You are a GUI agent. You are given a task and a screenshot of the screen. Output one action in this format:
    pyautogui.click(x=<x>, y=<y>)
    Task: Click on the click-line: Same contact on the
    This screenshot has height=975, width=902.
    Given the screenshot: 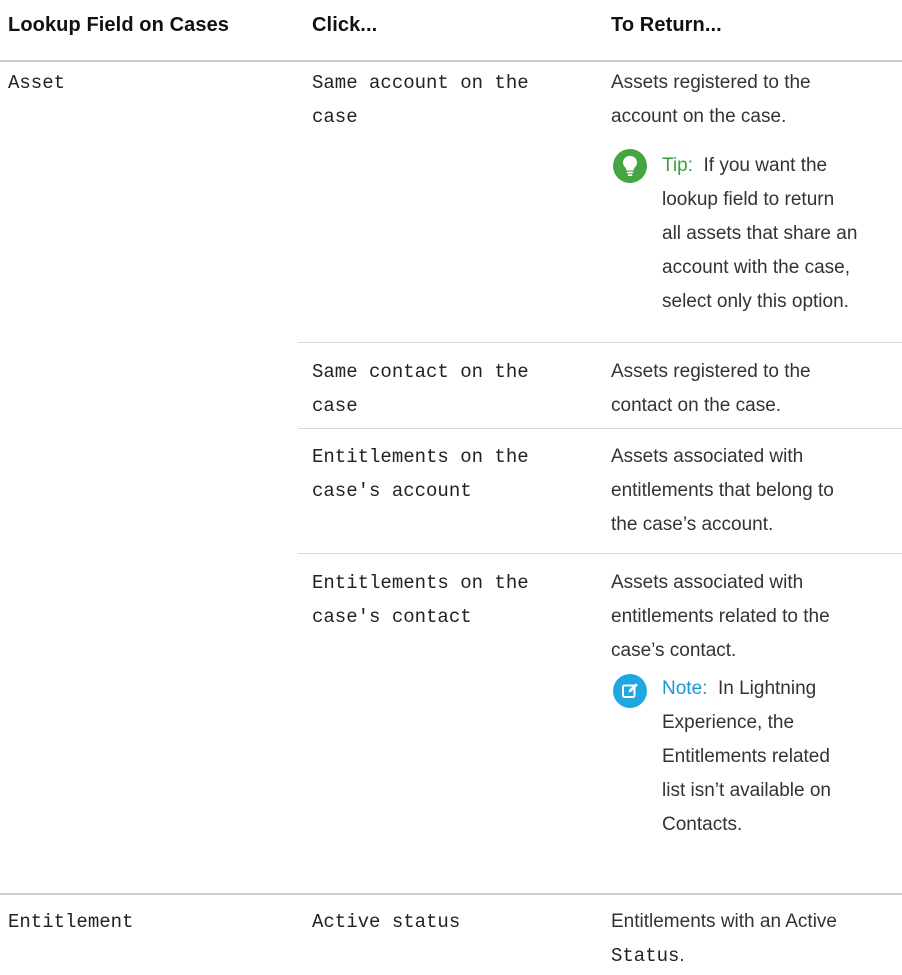 What is the action you would take?
    pyautogui.click(x=420, y=372)
    